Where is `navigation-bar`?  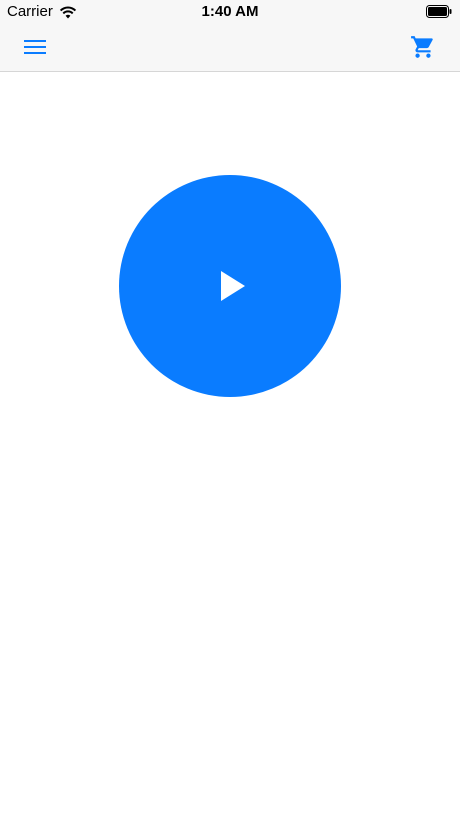
navigation-bar is located at coordinates (230, 48).